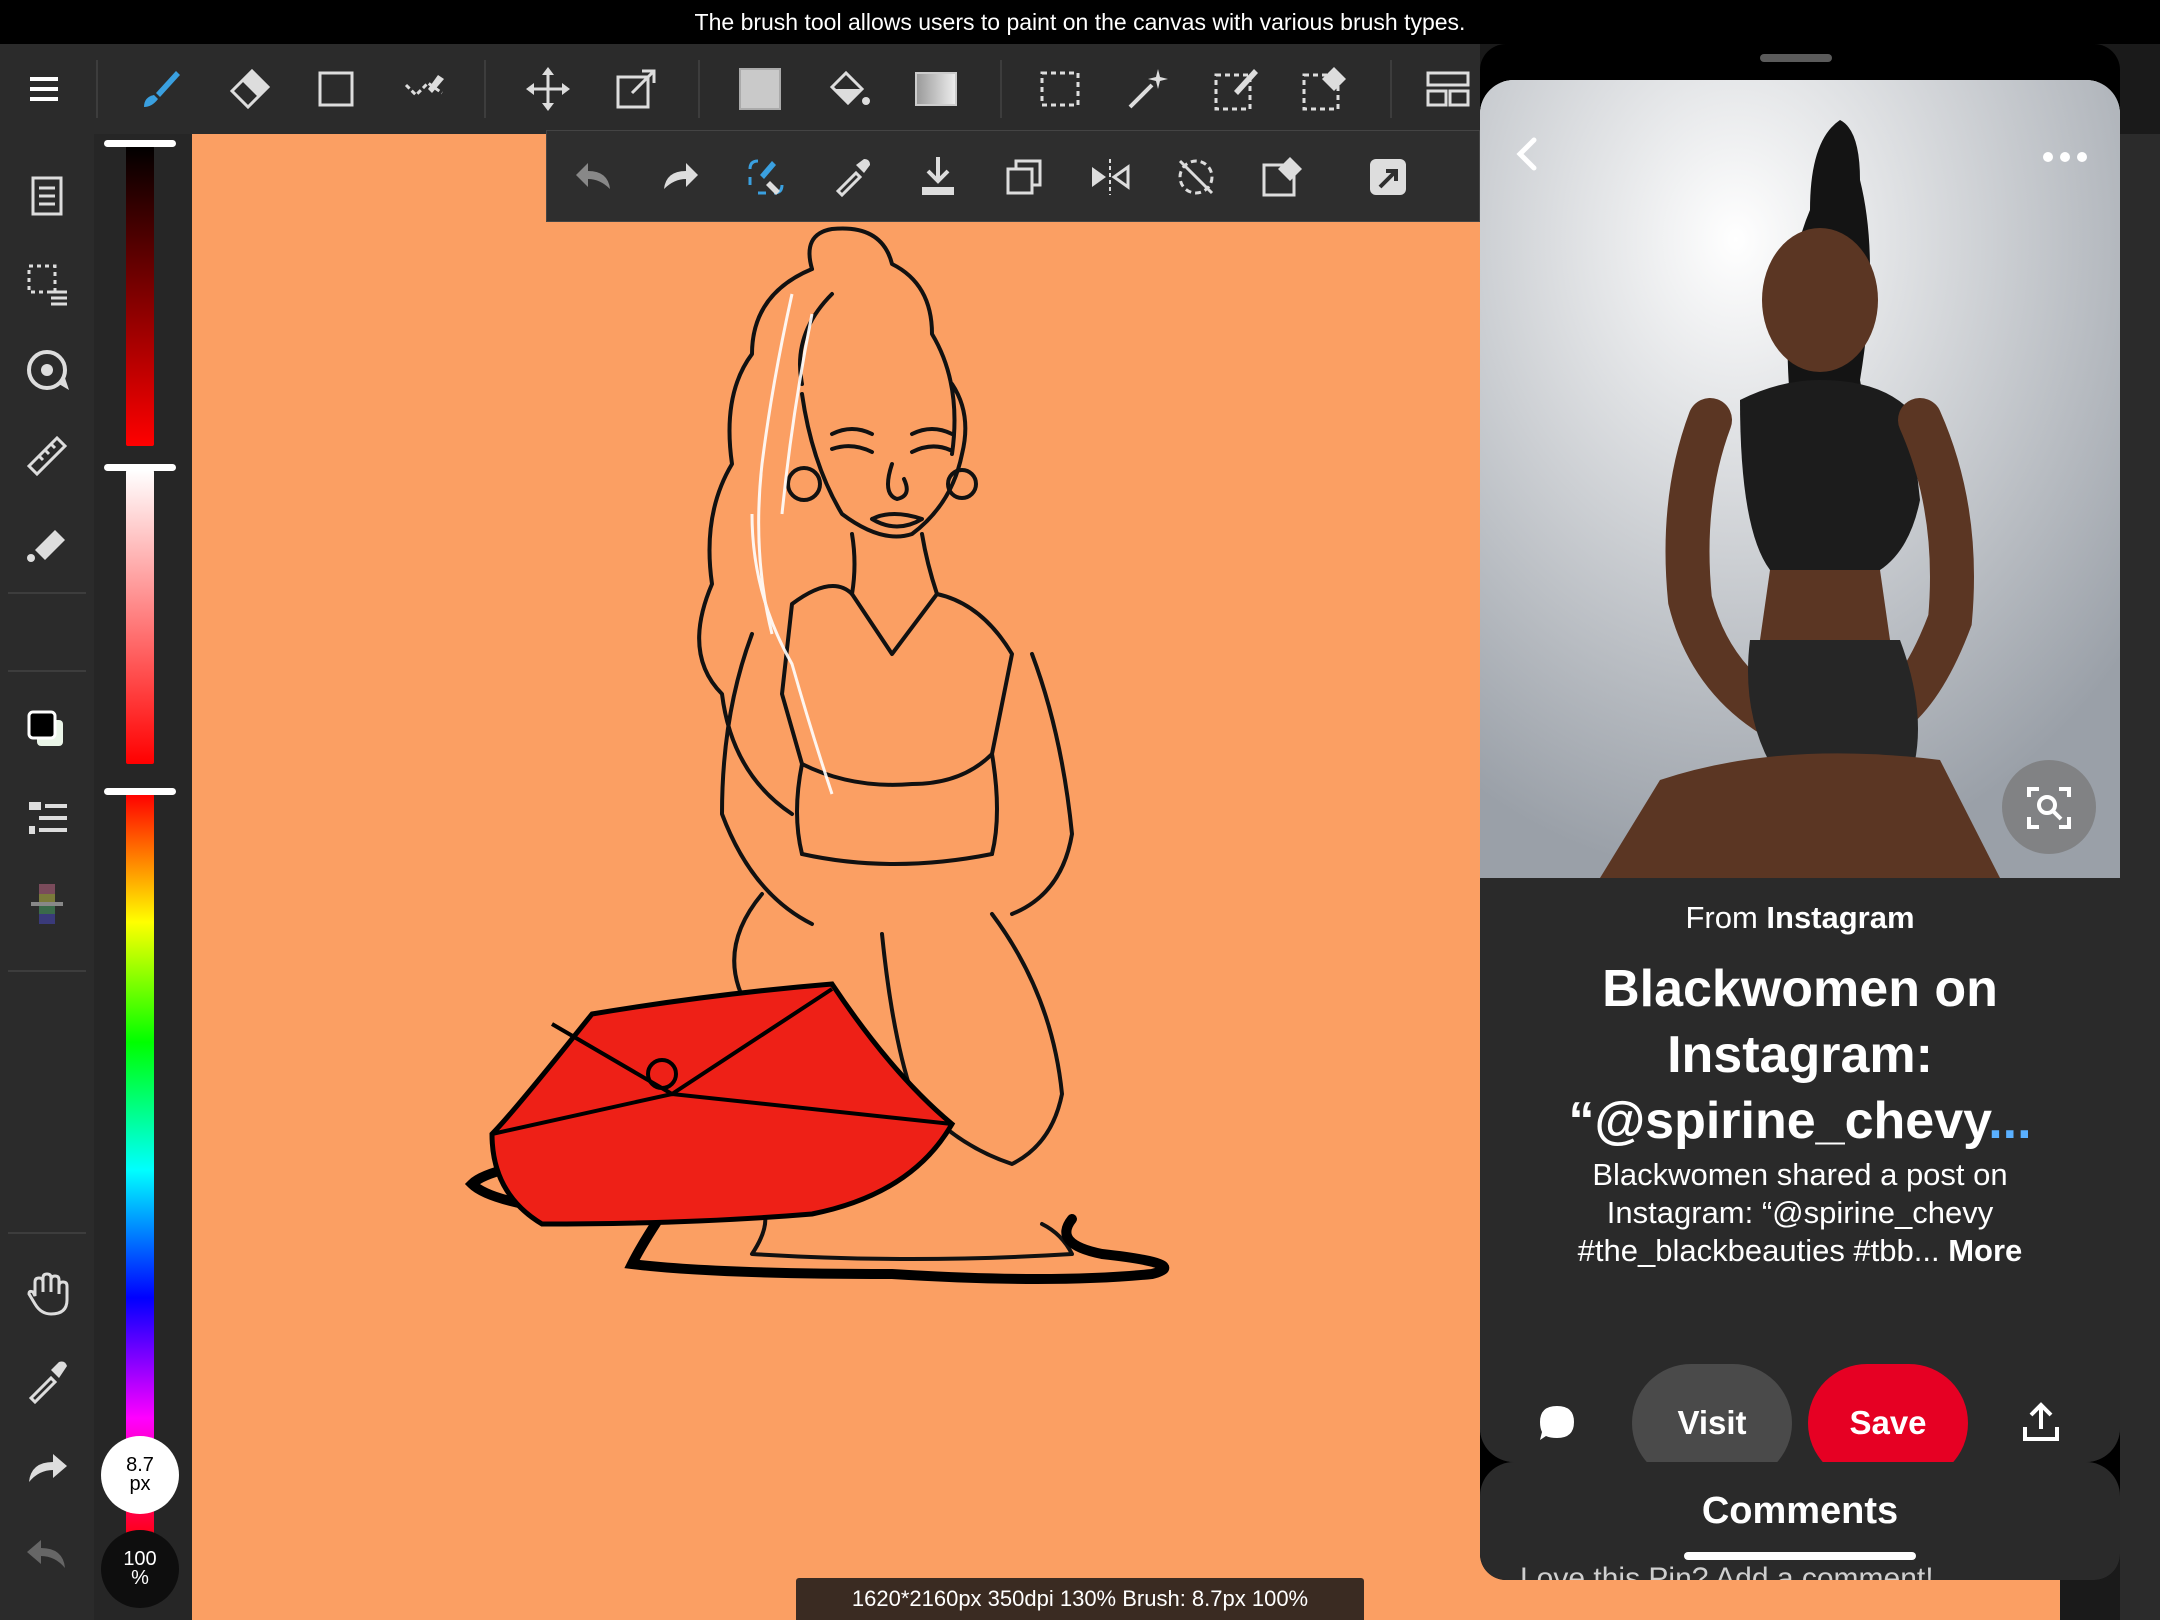 Image resolution: width=2160 pixels, height=1620 pixels. I want to click on more-link: More, so click(1985, 1250).